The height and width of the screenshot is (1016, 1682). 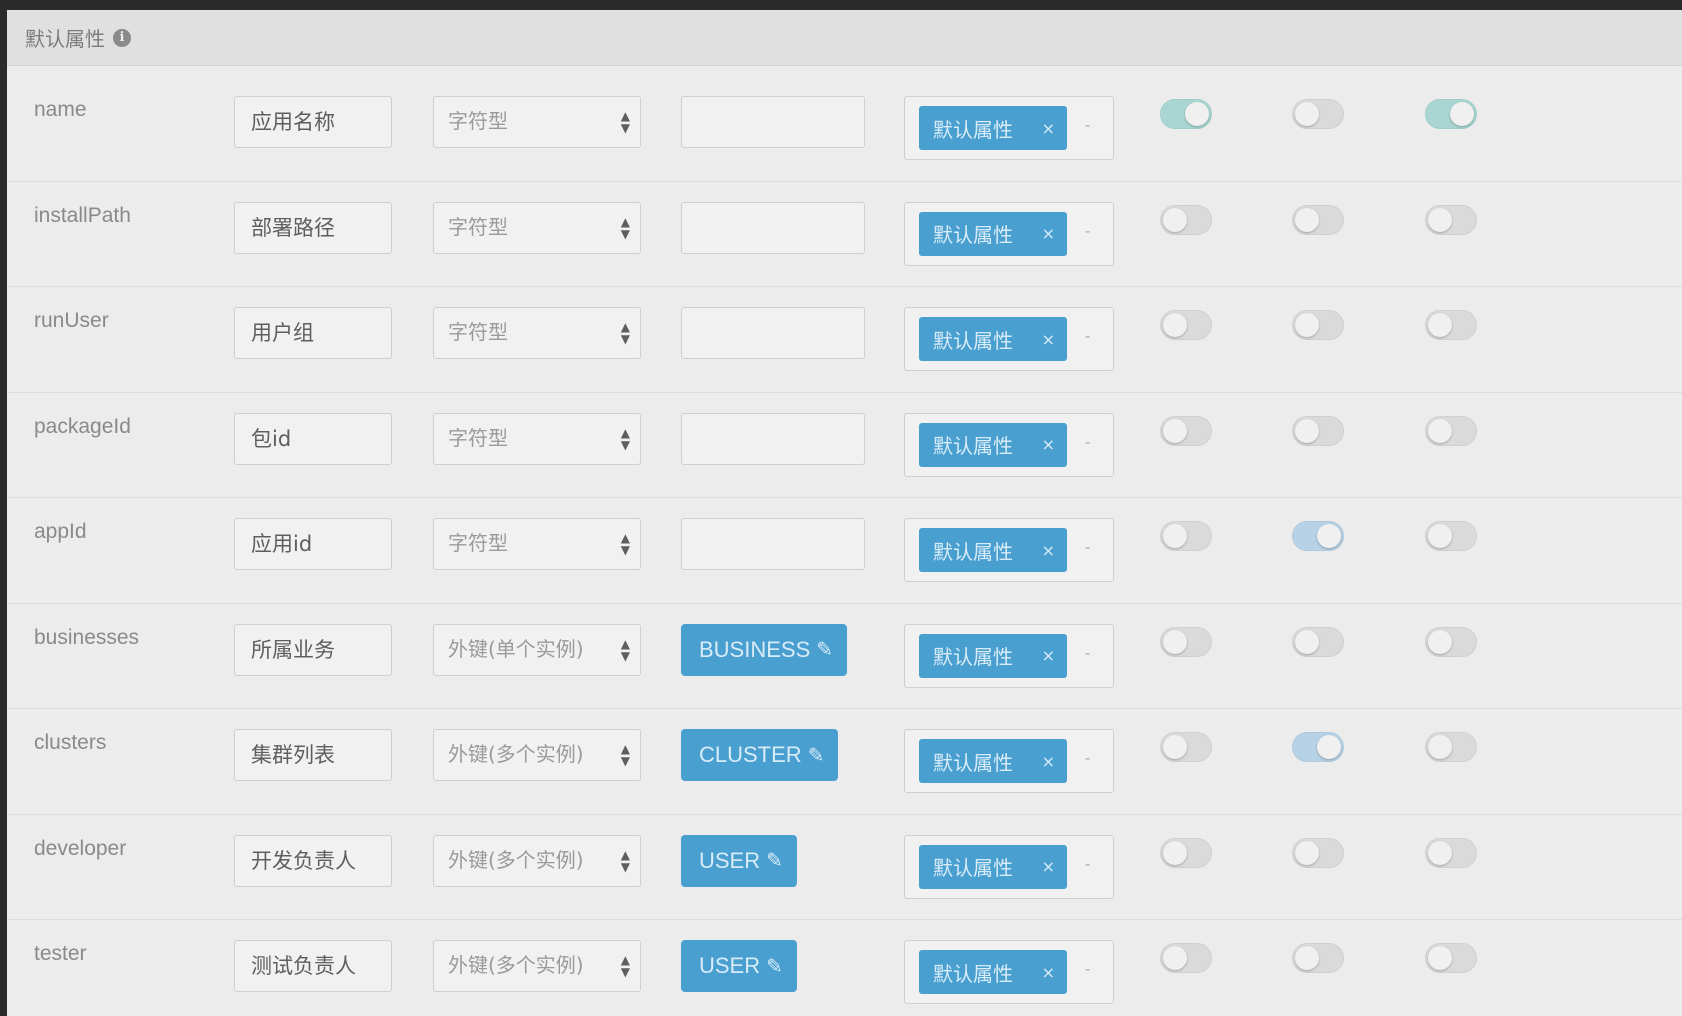 I want to click on display-name-input: 集群列表, so click(x=313, y=755).